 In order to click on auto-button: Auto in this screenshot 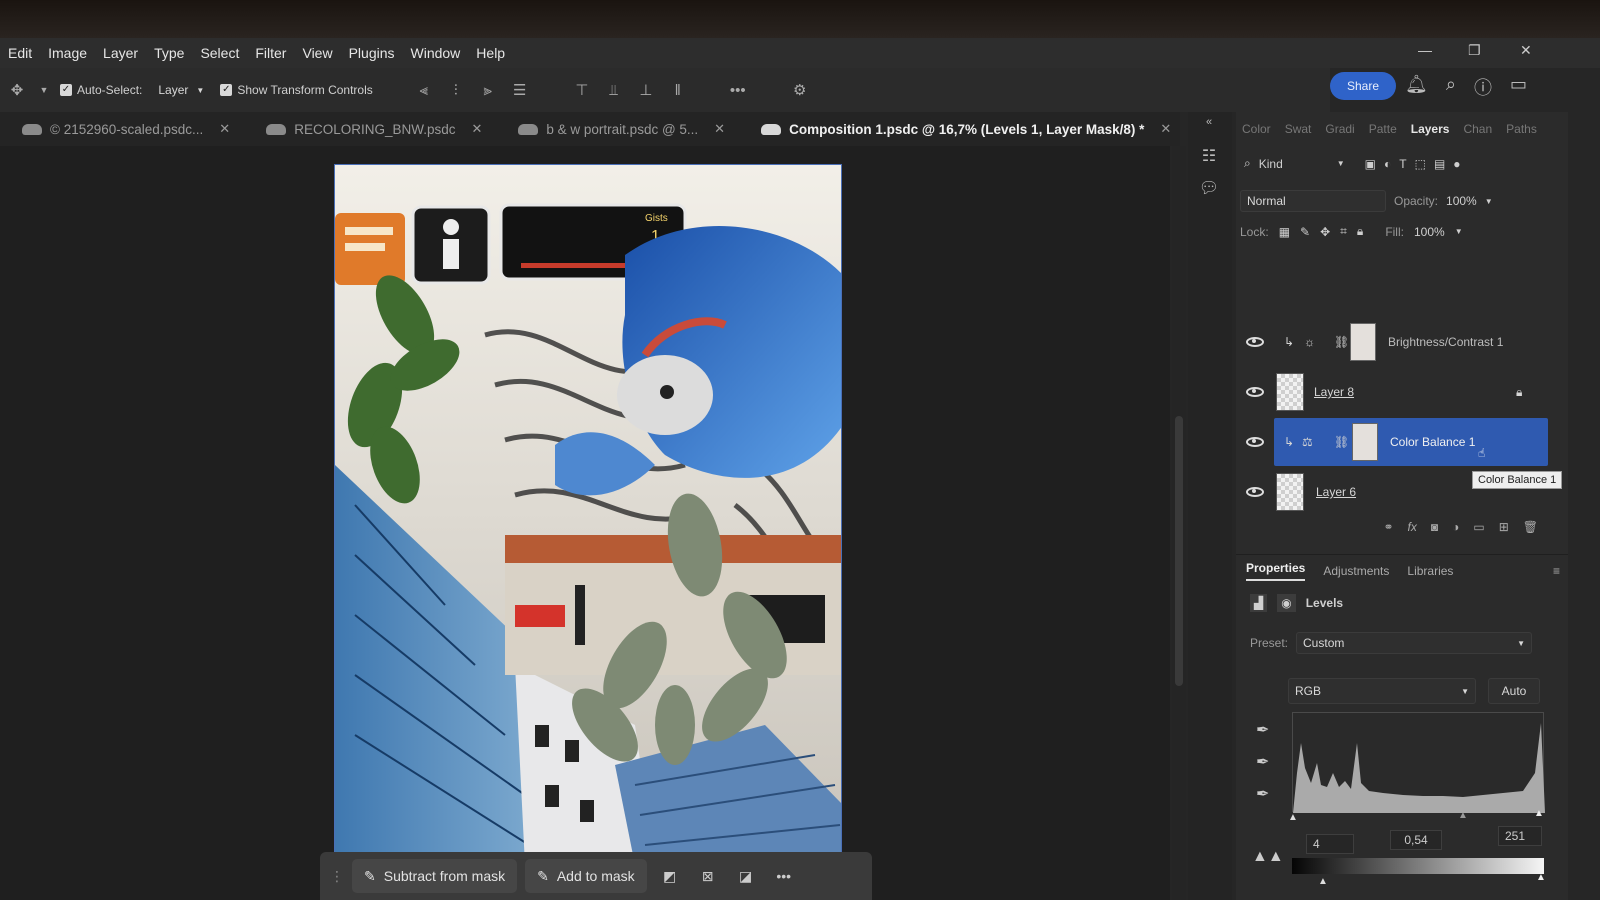, I will do `click(1514, 691)`.